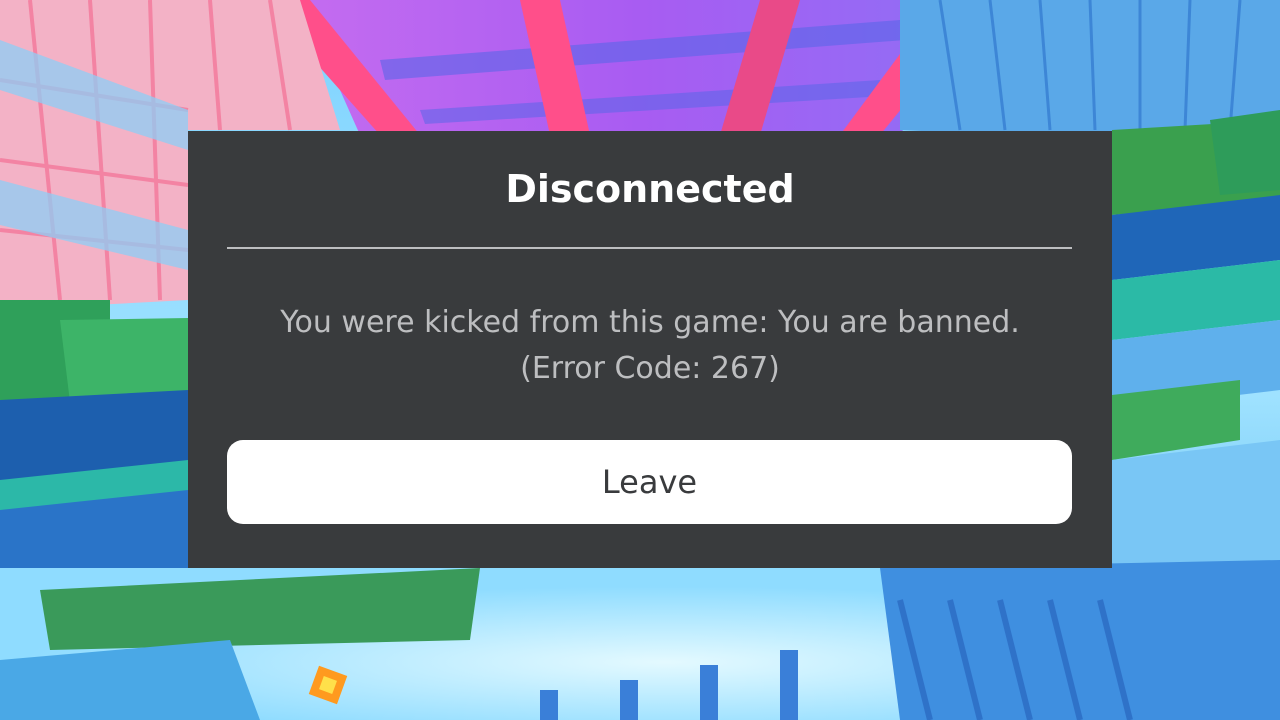 This screenshot has width=1280, height=720. Describe the element at coordinates (649, 482) in the screenshot. I see `leave-button: Leave` at that location.